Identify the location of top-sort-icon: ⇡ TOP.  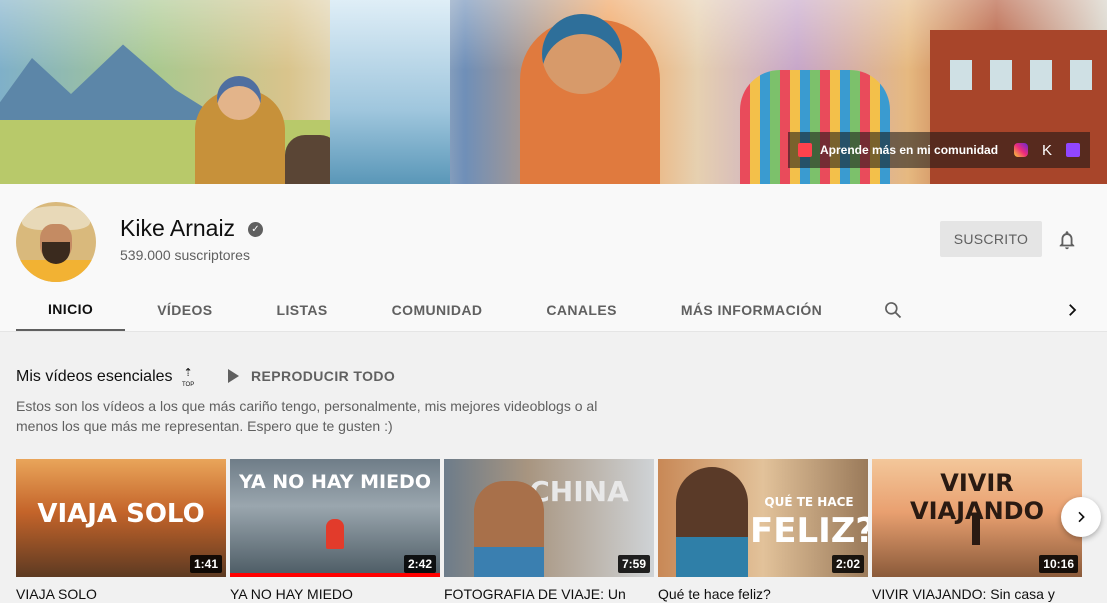
(188, 378).